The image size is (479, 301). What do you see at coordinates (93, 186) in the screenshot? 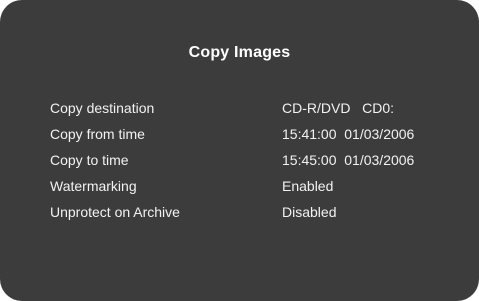
I see `setting-label: Watermarking` at bounding box center [93, 186].